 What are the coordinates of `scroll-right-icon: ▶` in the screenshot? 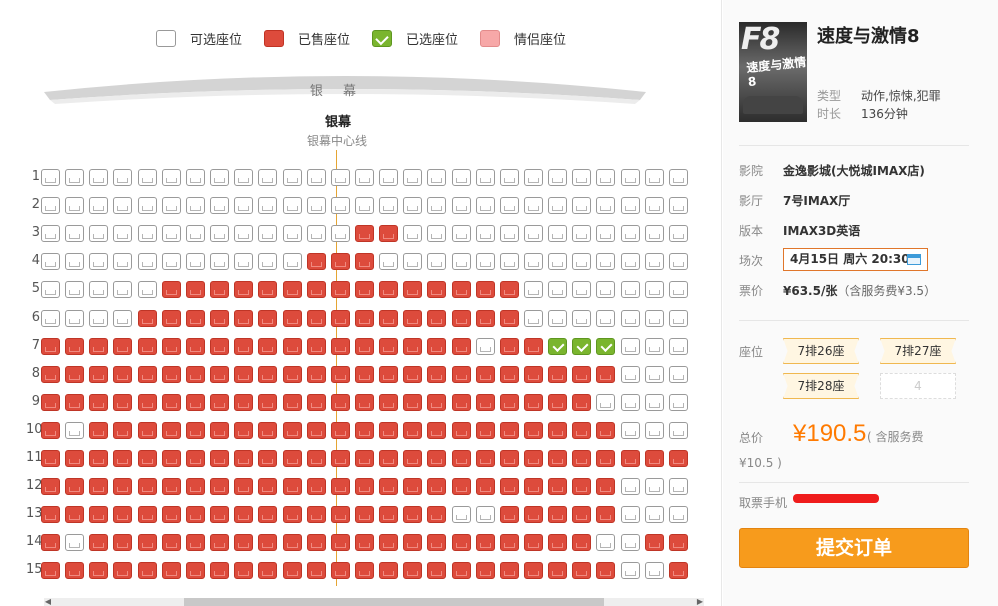 It's located at (700, 602).